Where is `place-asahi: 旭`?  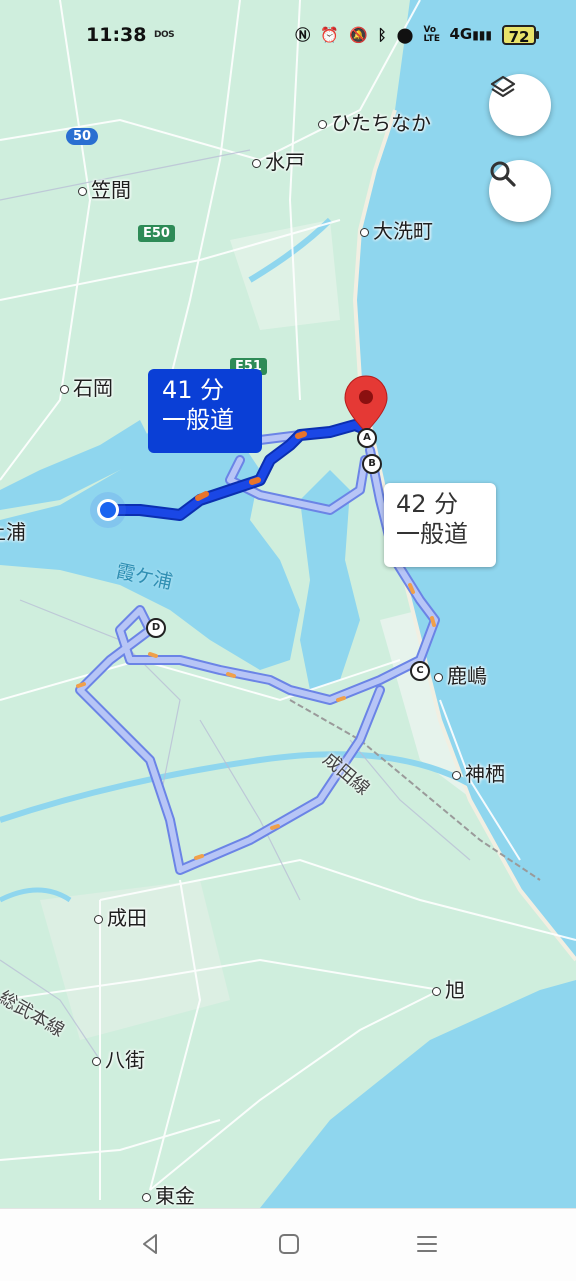
place-asahi: 旭 is located at coordinates (448, 988).